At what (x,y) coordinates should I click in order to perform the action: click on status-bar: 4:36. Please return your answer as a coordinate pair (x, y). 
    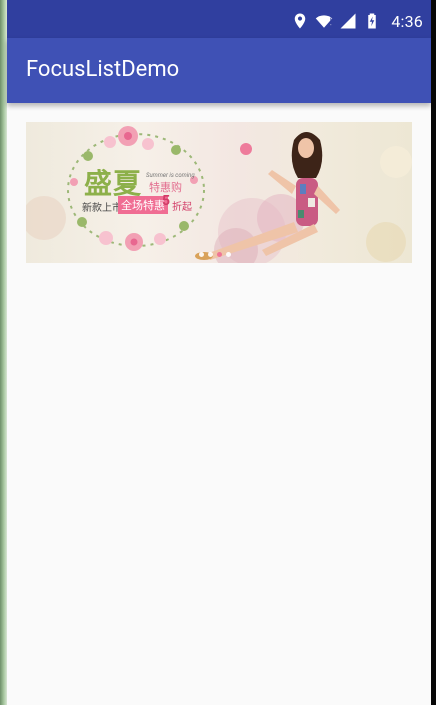
    Looking at the image, I should click on (219, 19).